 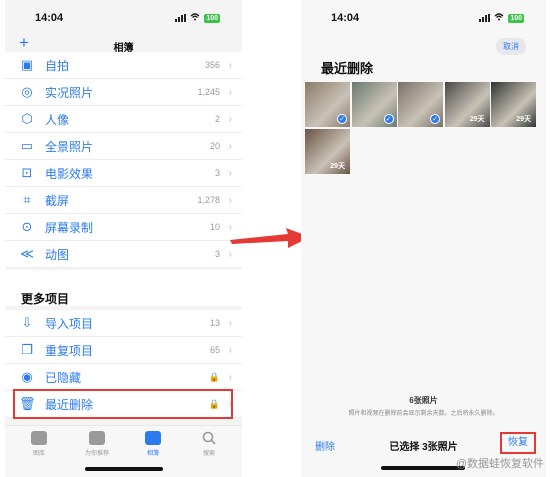 What do you see at coordinates (57, 254) in the screenshot?
I see `album-label: 动图` at bounding box center [57, 254].